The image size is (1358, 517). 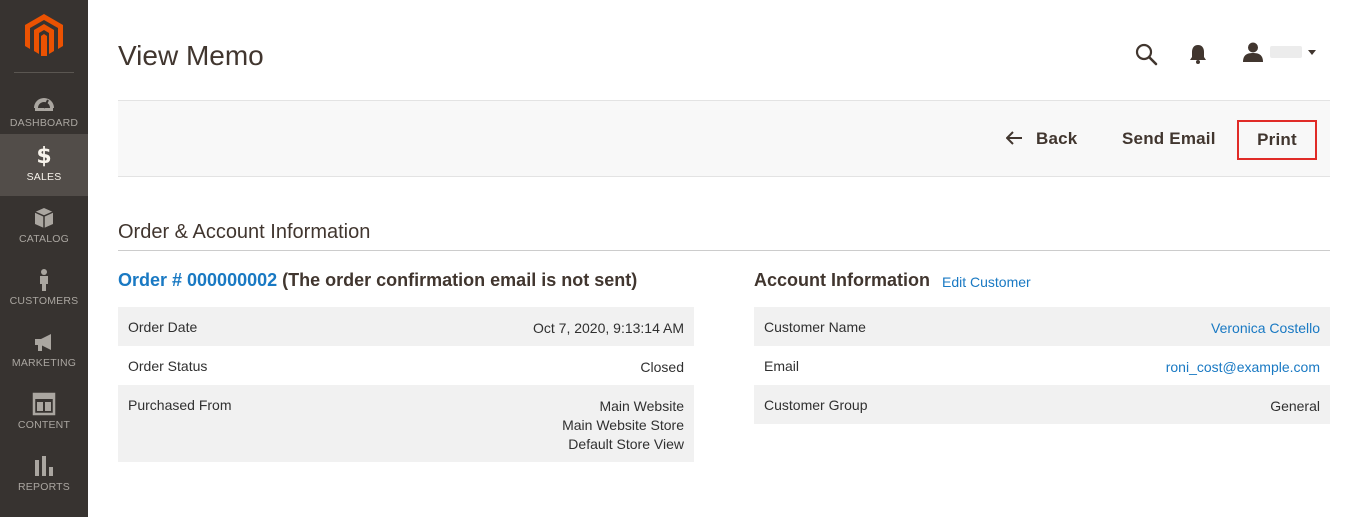 I want to click on order-link: Order # 000000002, so click(x=197, y=280).